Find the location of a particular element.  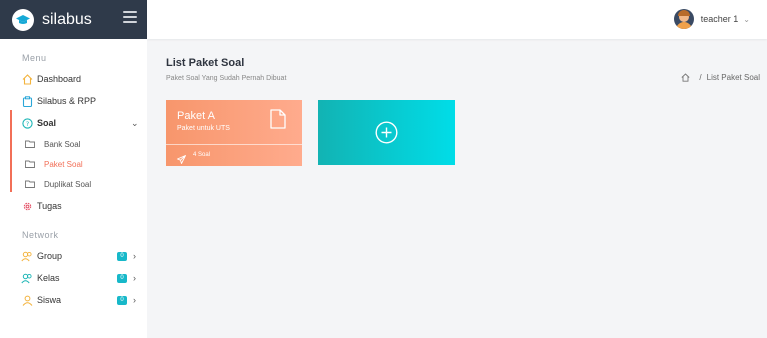

network-section-label: Network is located at coordinates (40, 235).